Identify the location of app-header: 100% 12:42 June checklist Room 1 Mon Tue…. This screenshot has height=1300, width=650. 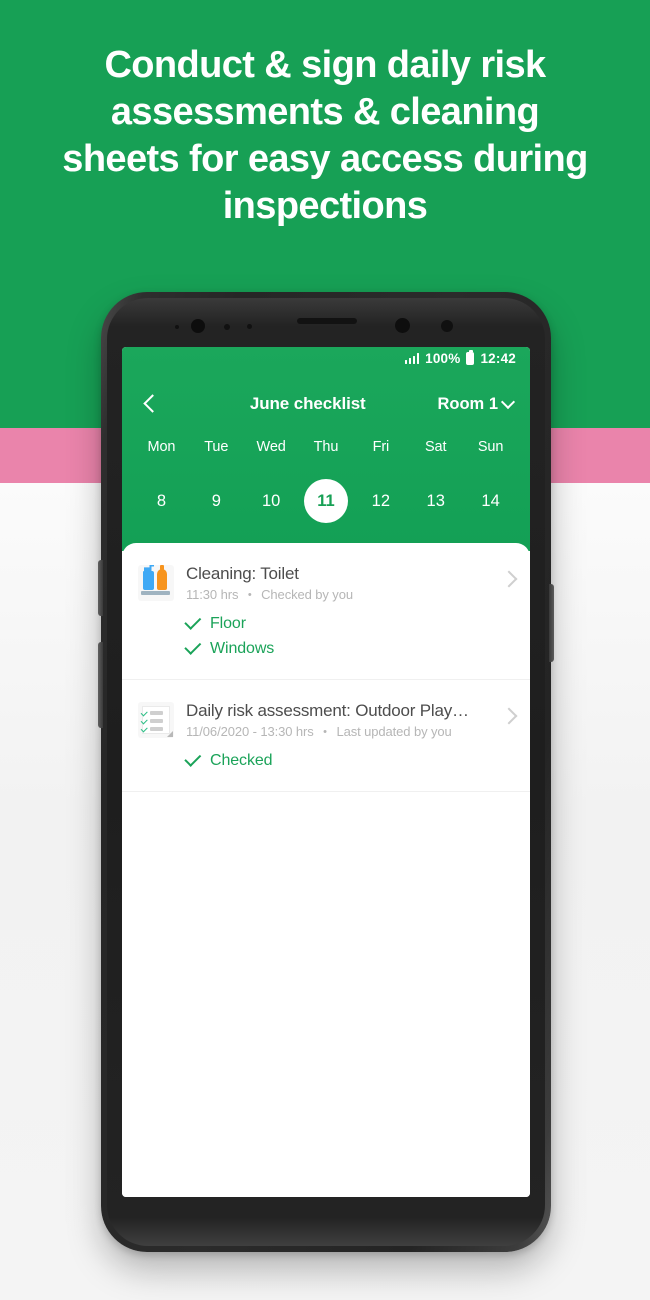
(326, 449).